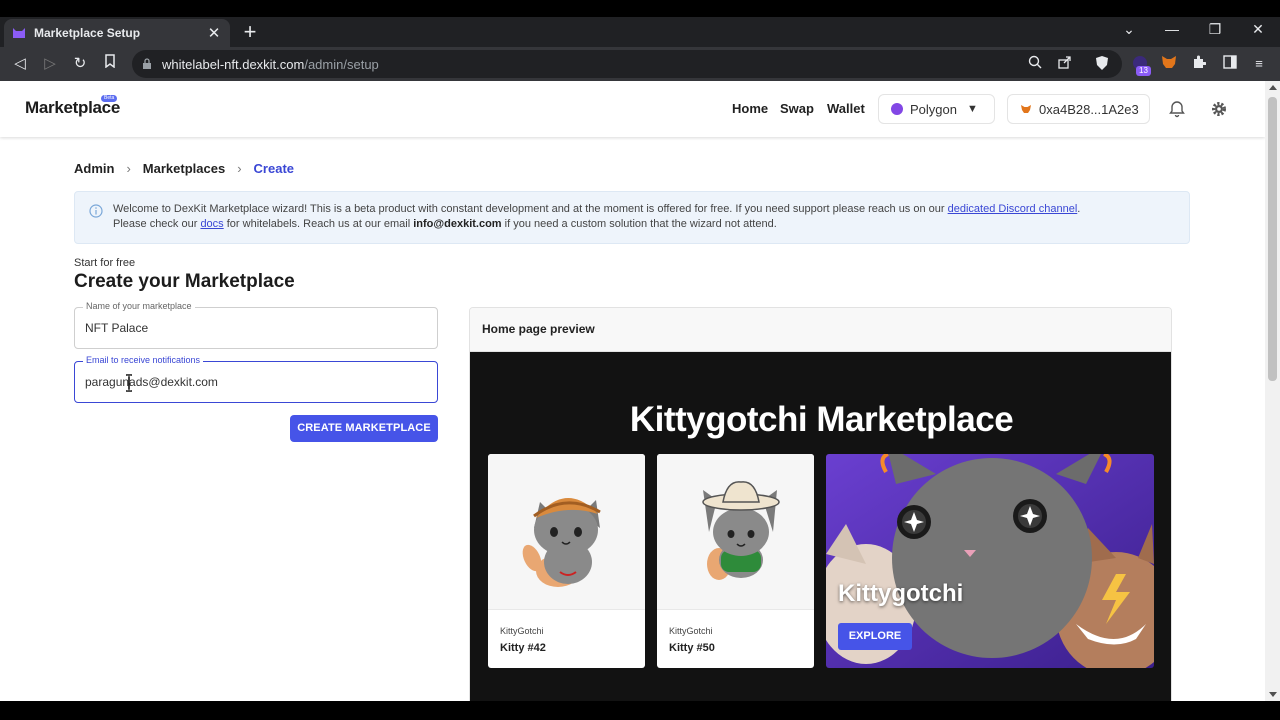 This screenshot has width=1280, height=720. I want to click on minimize-icon: —, so click(1172, 29).